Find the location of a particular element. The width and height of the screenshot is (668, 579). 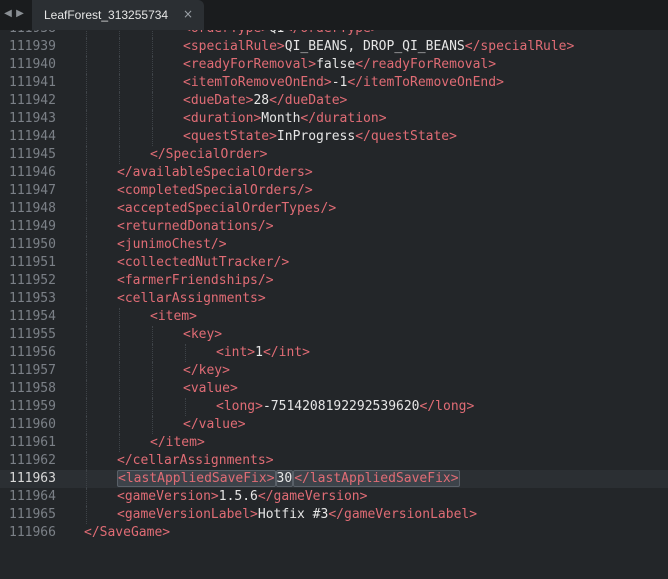

scrollbar is located at coordinates (664, 304).